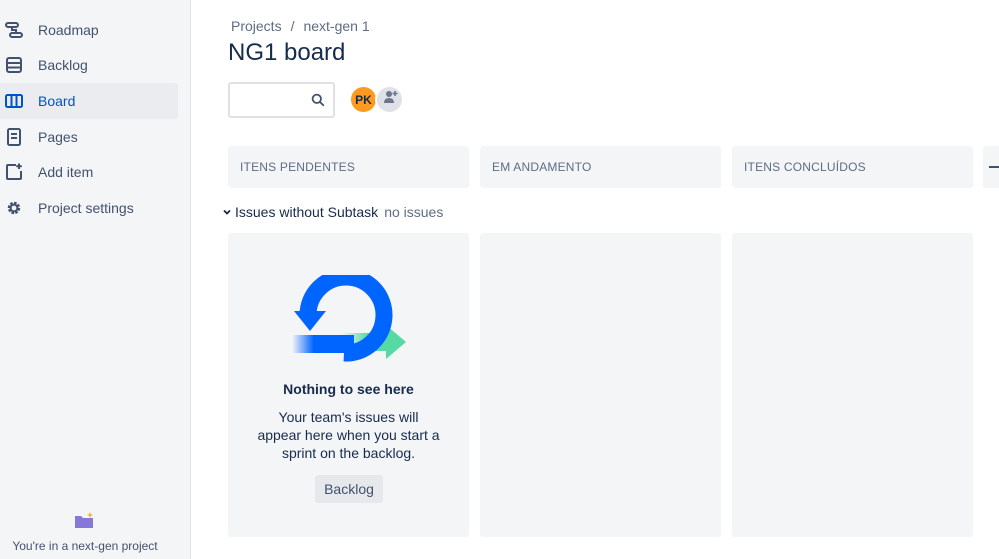  What do you see at coordinates (14, 30) in the screenshot?
I see `roadmap-icon` at bounding box center [14, 30].